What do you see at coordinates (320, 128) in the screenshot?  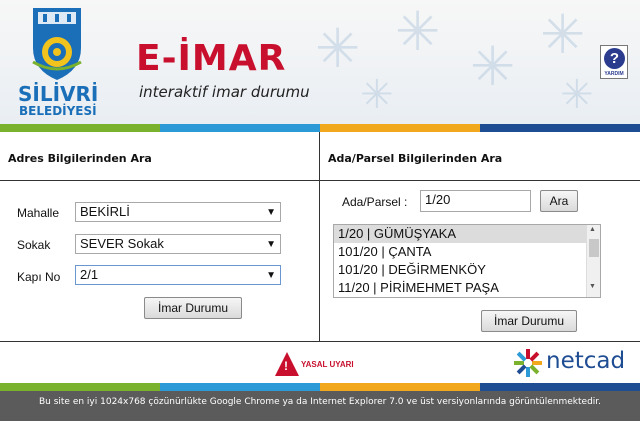 I see `color-stripe-top` at bounding box center [320, 128].